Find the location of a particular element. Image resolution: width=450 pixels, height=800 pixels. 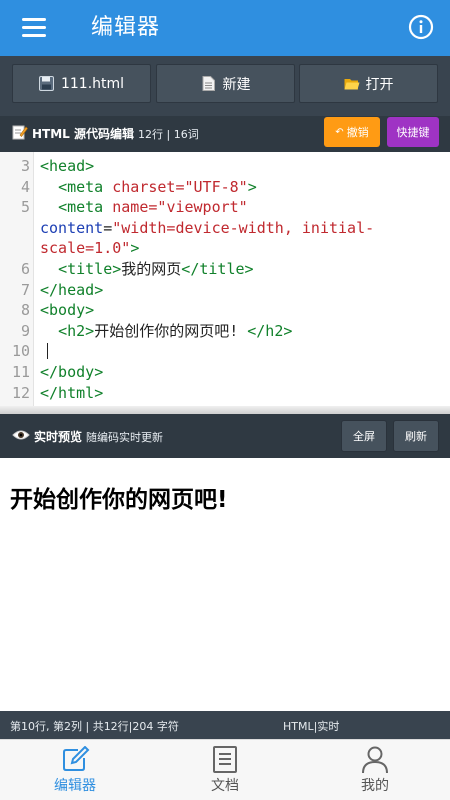

undo-button: ↶ 撤销 is located at coordinates (352, 132).